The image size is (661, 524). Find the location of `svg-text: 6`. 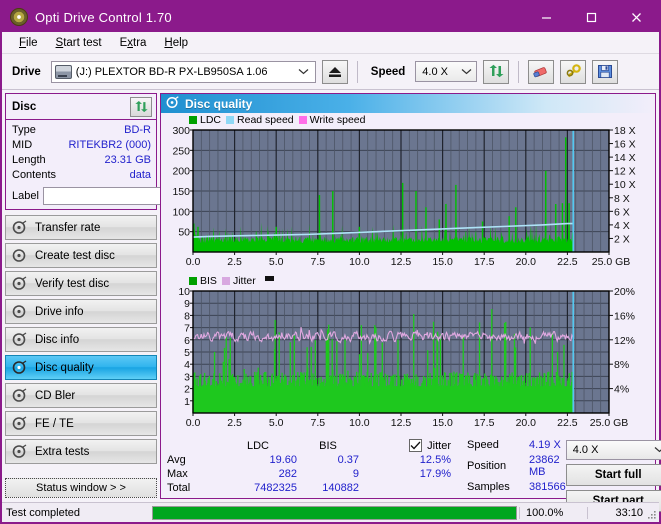

svg-text: 6 is located at coordinates (187, 341).